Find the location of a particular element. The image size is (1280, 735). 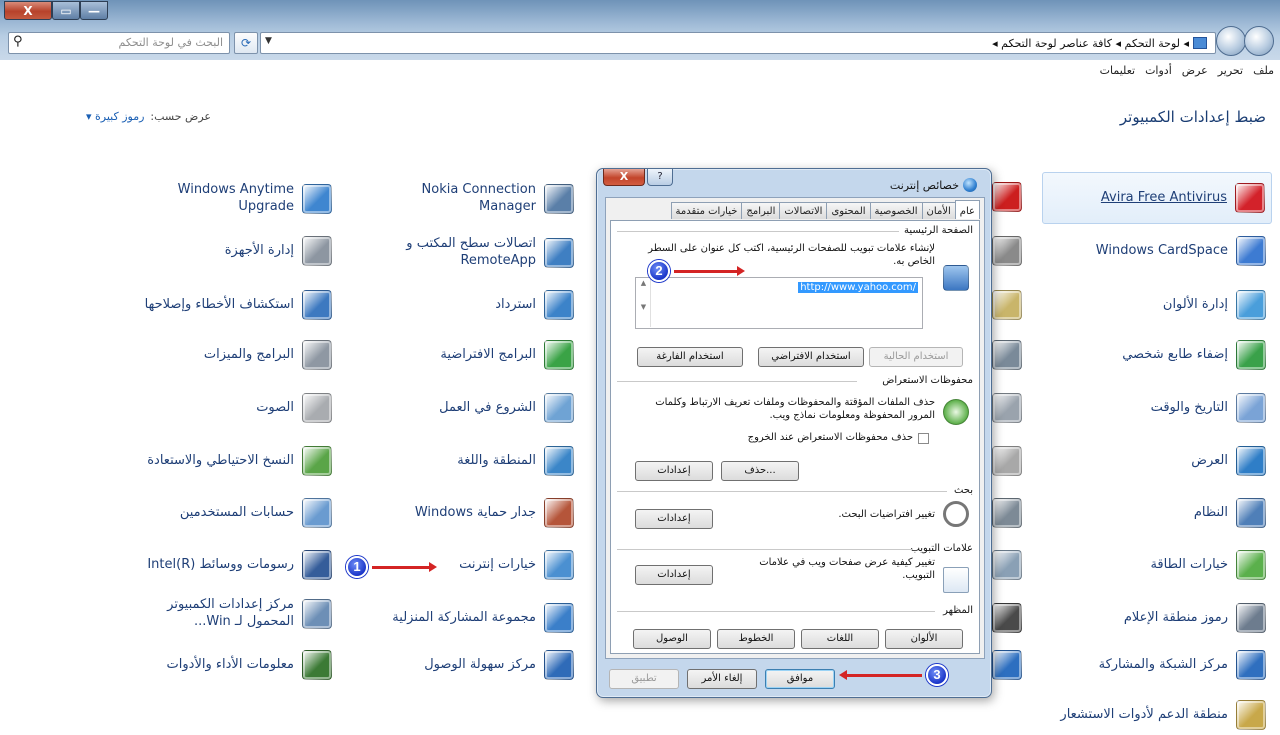

cp-item-user-accounts: حسابات المستخدمين is located at coordinates (256, 513).